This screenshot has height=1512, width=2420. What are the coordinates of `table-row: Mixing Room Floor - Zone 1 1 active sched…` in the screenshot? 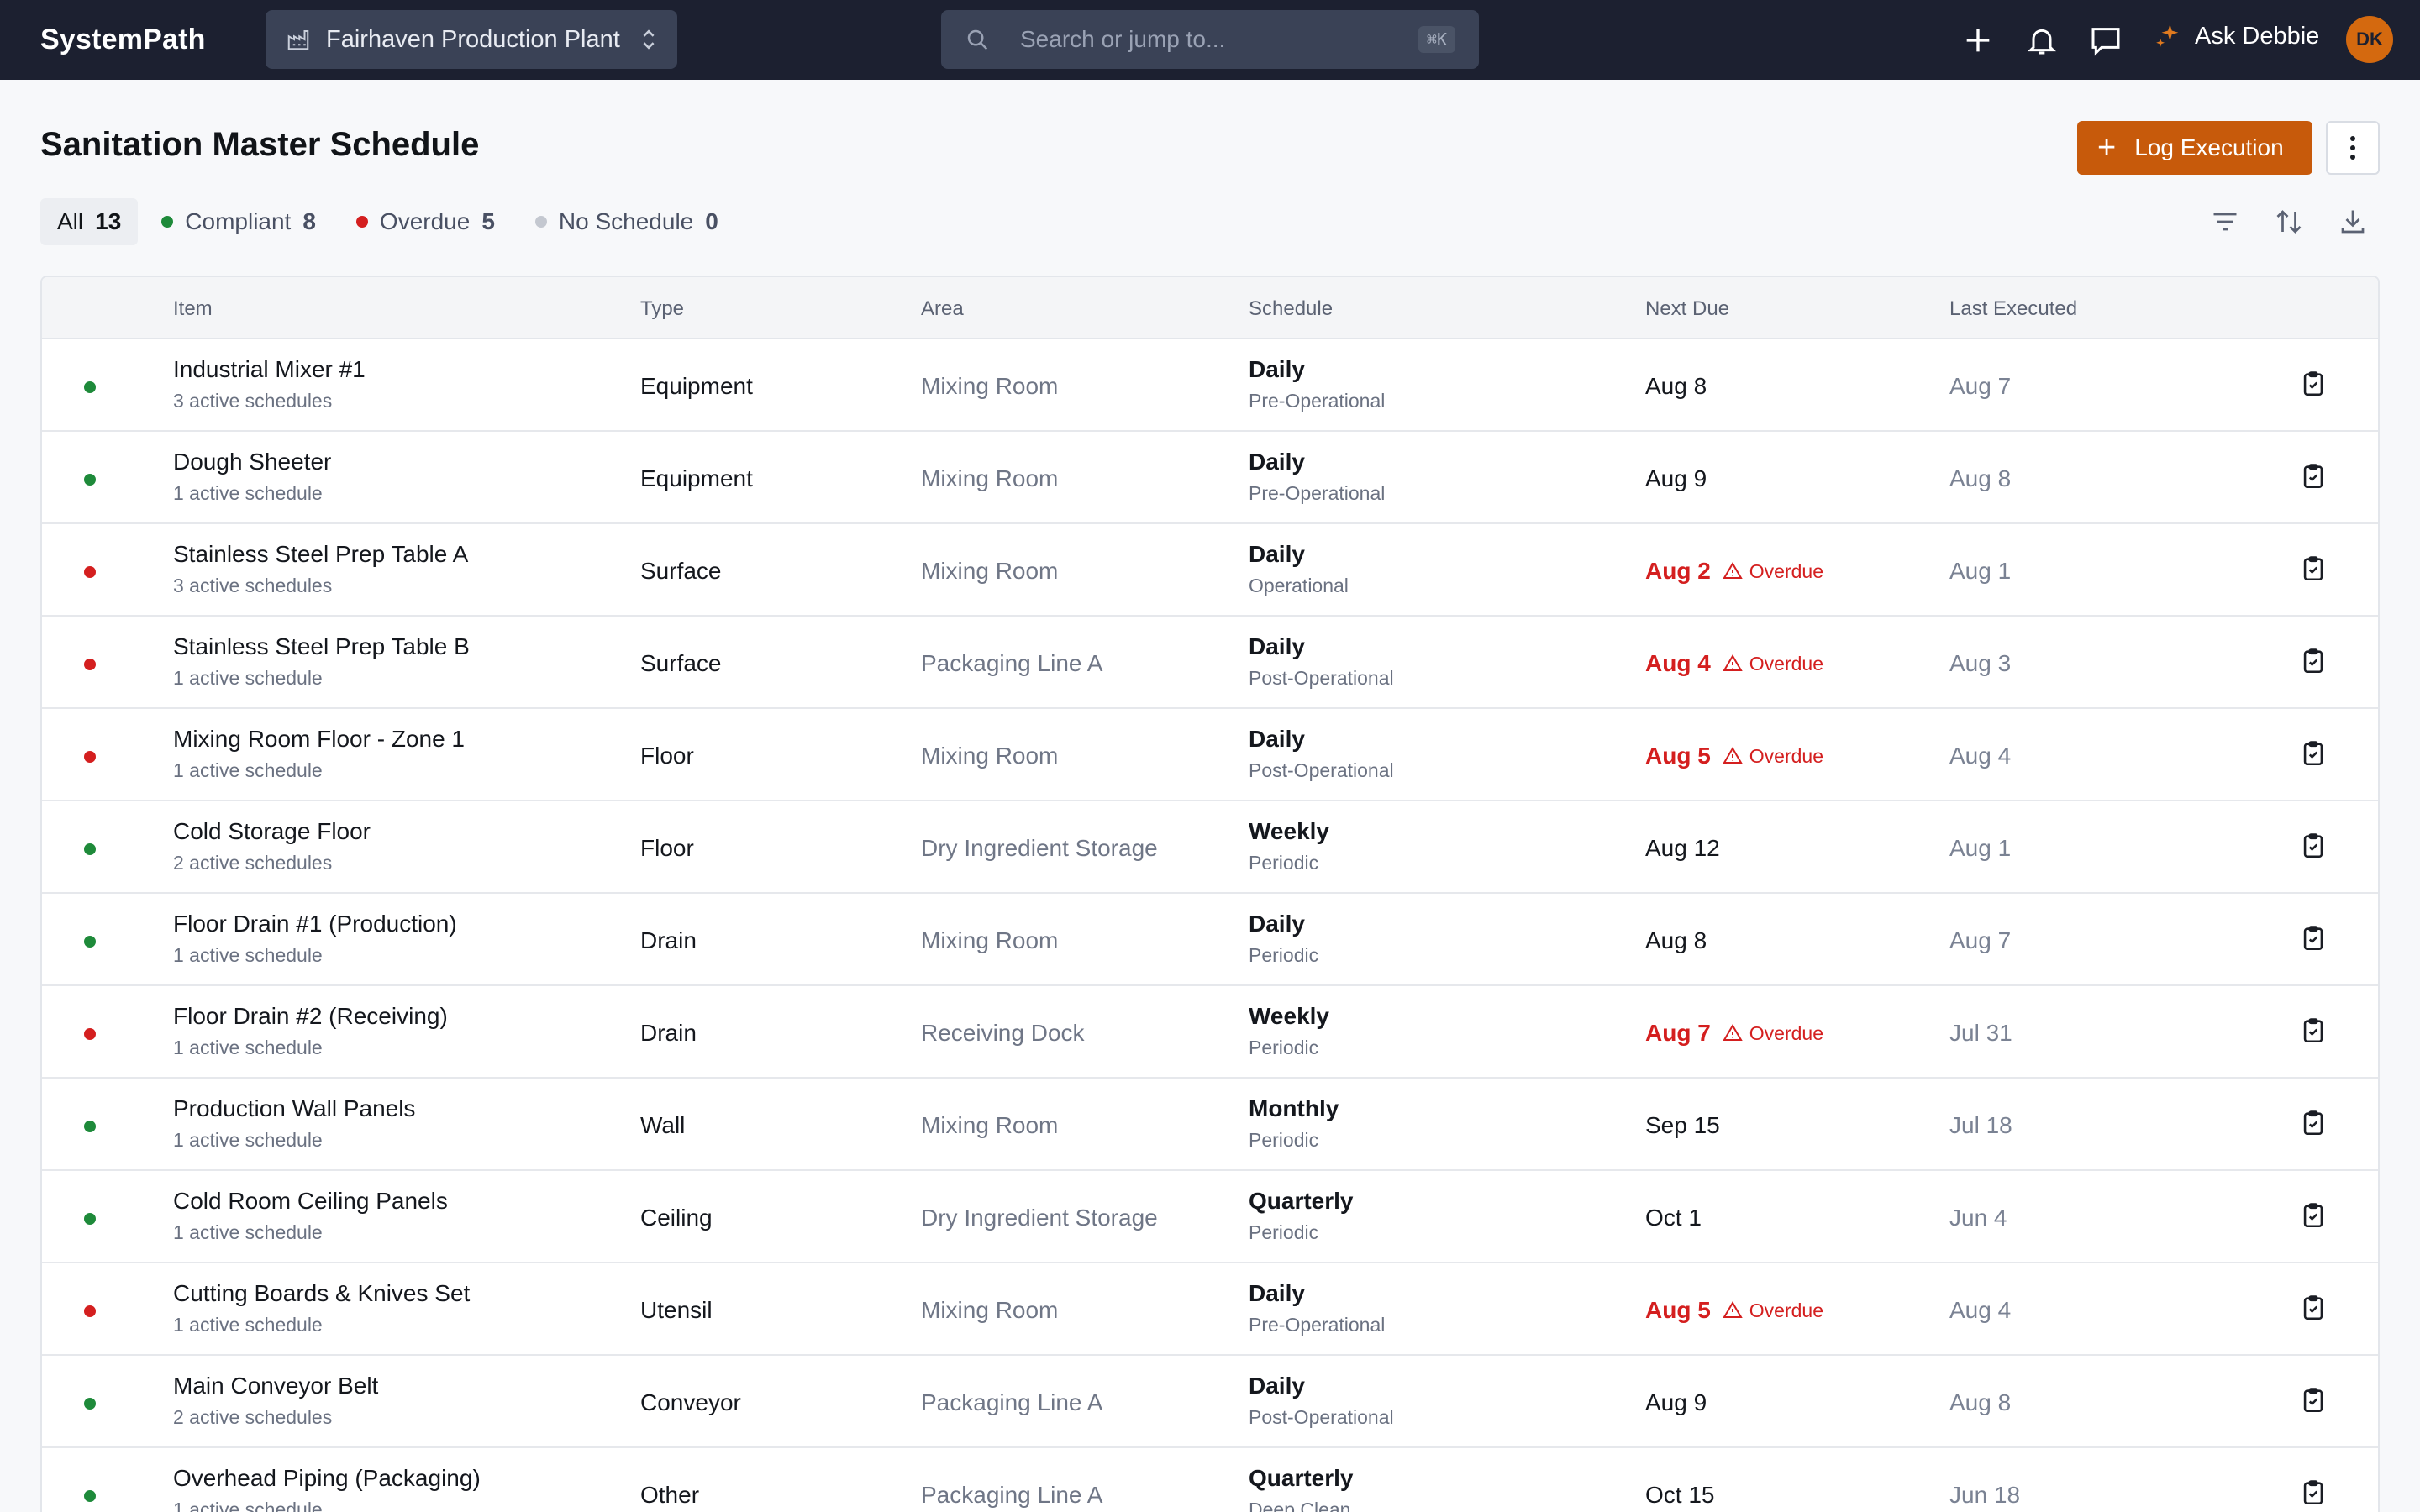 It's located at (1210, 755).